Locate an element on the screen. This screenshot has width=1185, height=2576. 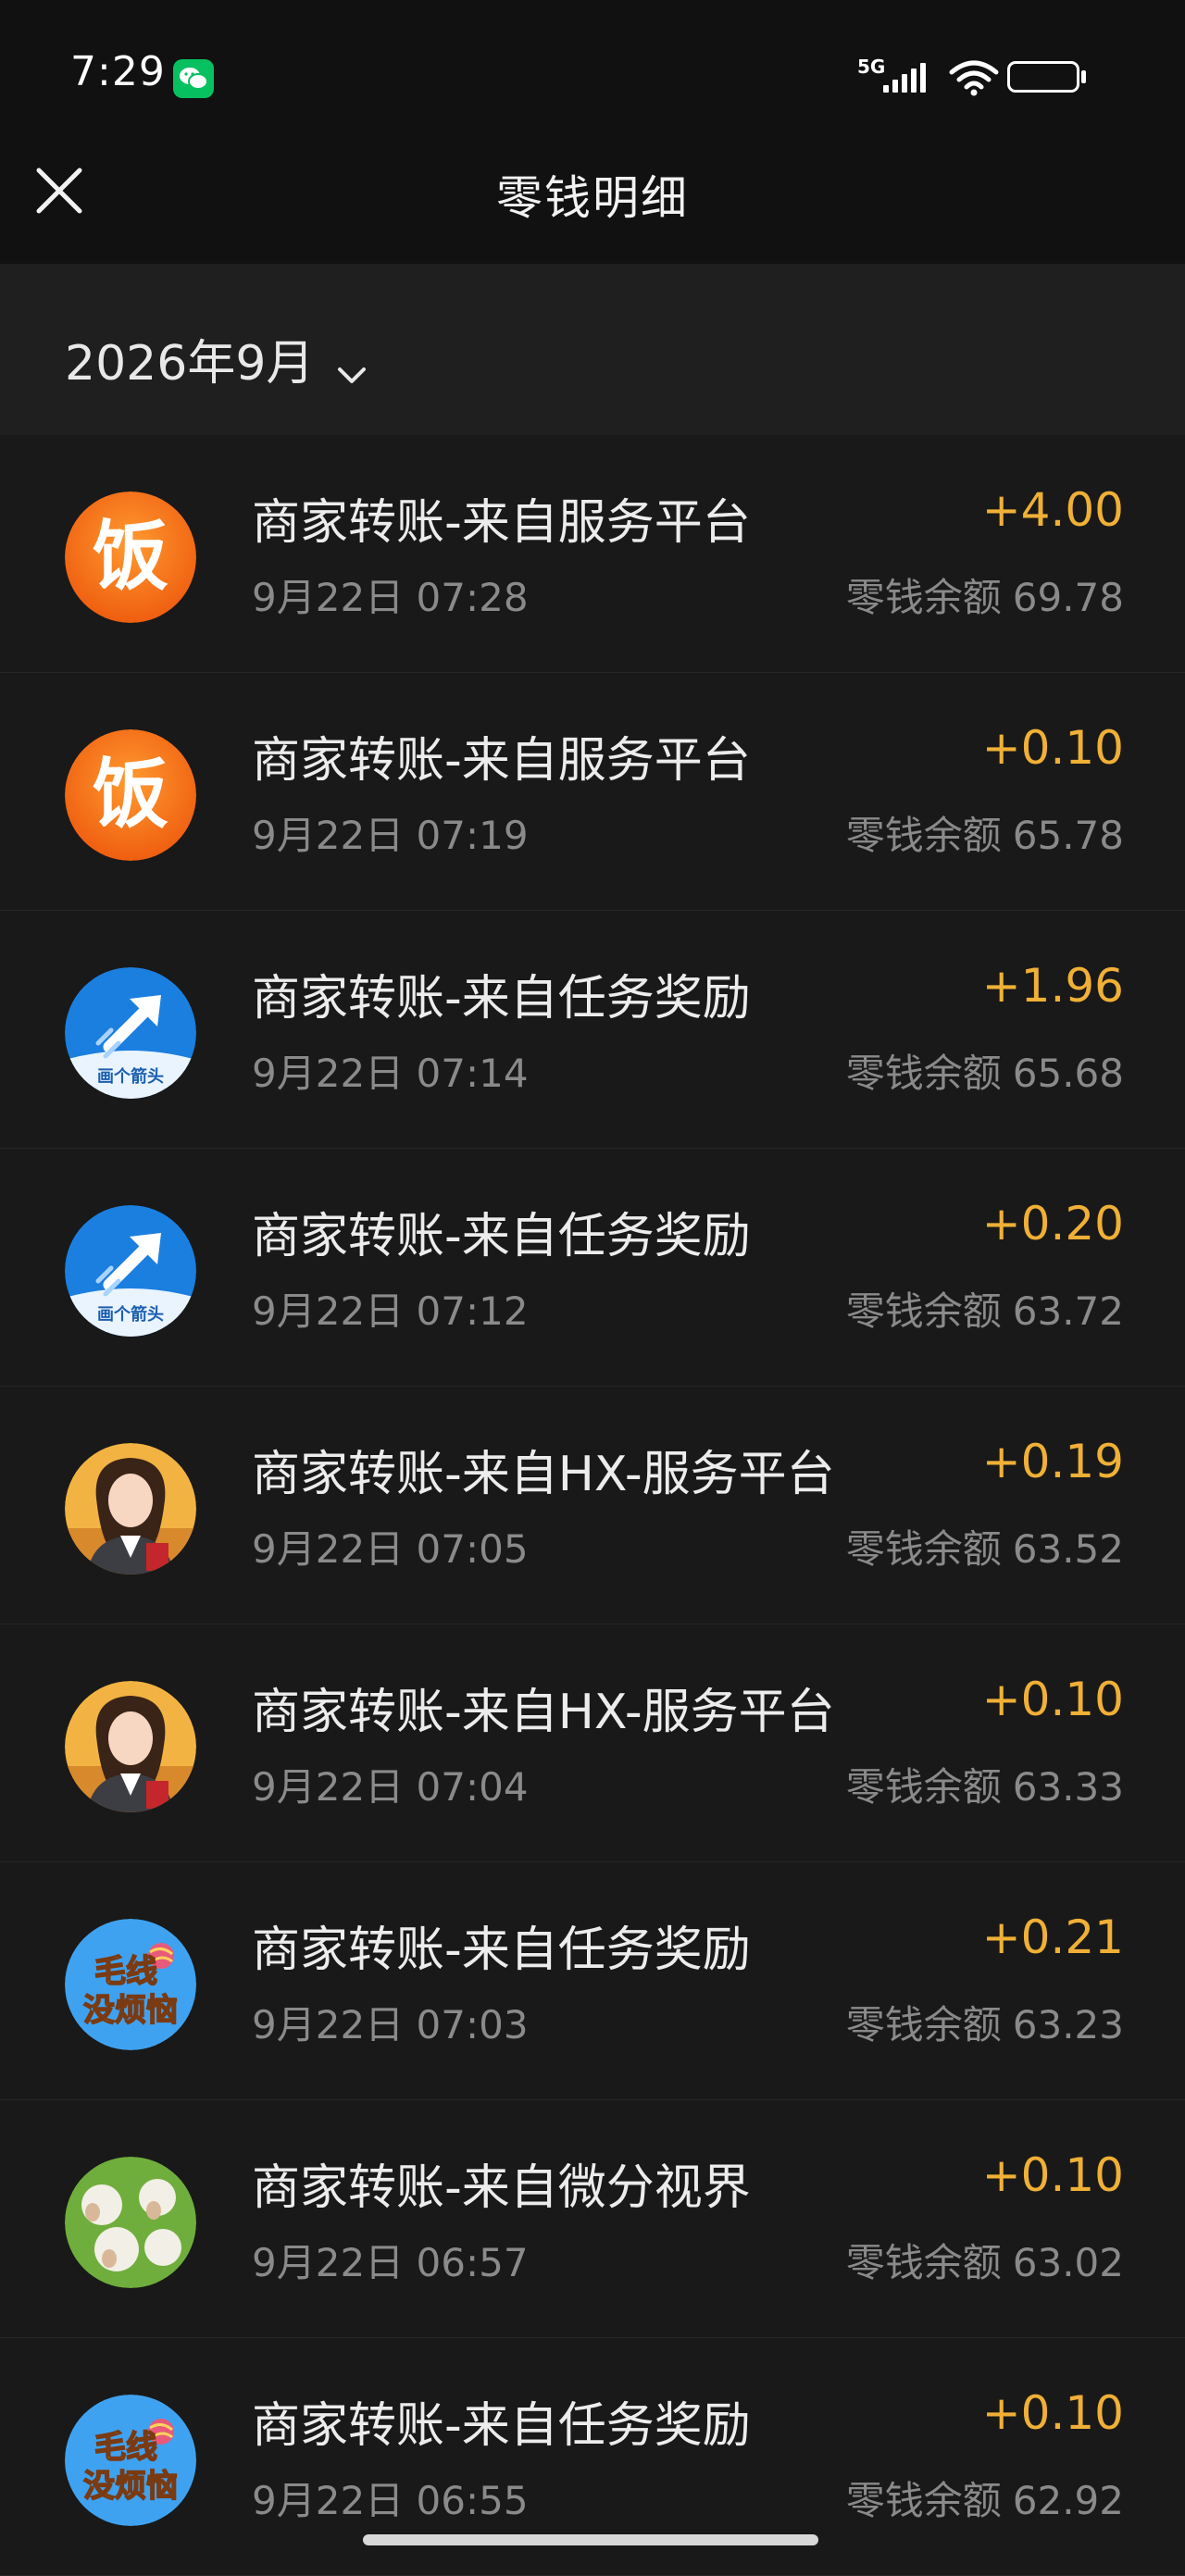
transaction-row: 饭 商家转账-来自服务平台 9月22日 07:28 +4.00 零钱余额 69.78 is located at coordinates (592, 554).